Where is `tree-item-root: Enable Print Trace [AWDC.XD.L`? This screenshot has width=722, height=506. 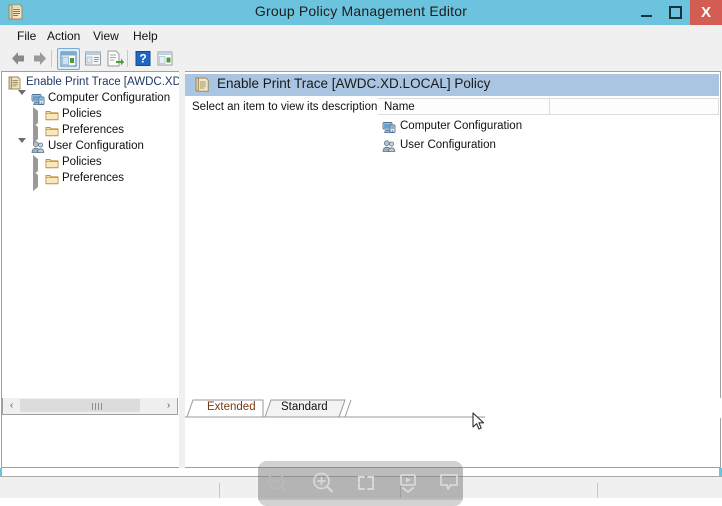
tree-item-root: Enable Print Trace [AWDC.XD.L is located at coordinates (96, 83).